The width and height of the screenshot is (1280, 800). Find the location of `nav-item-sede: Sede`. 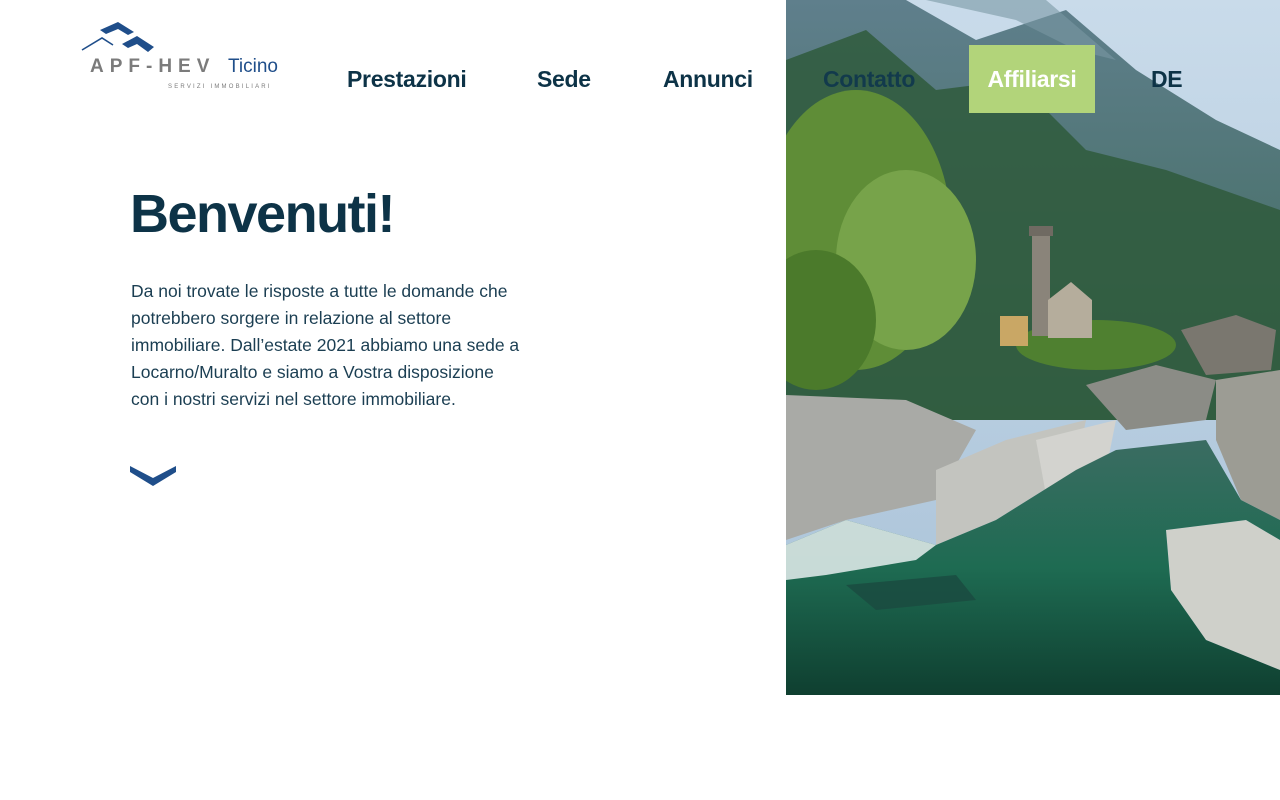

nav-item-sede: Sede is located at coordinates (564, 79).